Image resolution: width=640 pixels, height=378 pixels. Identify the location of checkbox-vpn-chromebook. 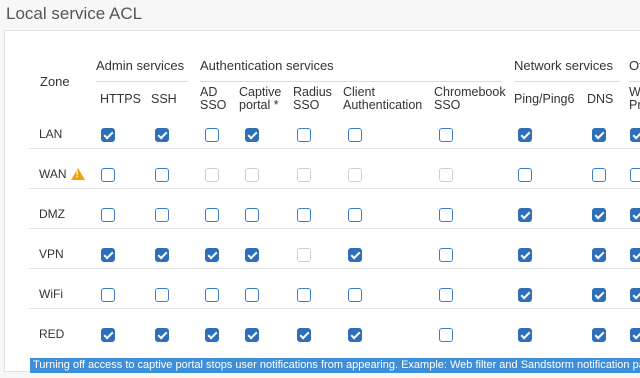
(446, 255).